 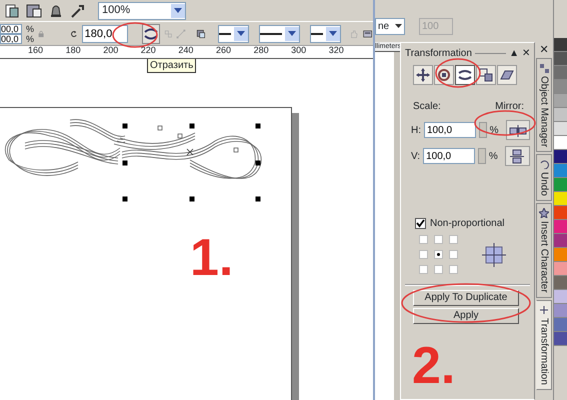 What do you see at coordinates (78, 10) in the screenshot?
I see `wrench-icon` at bounding box center [78, 10].